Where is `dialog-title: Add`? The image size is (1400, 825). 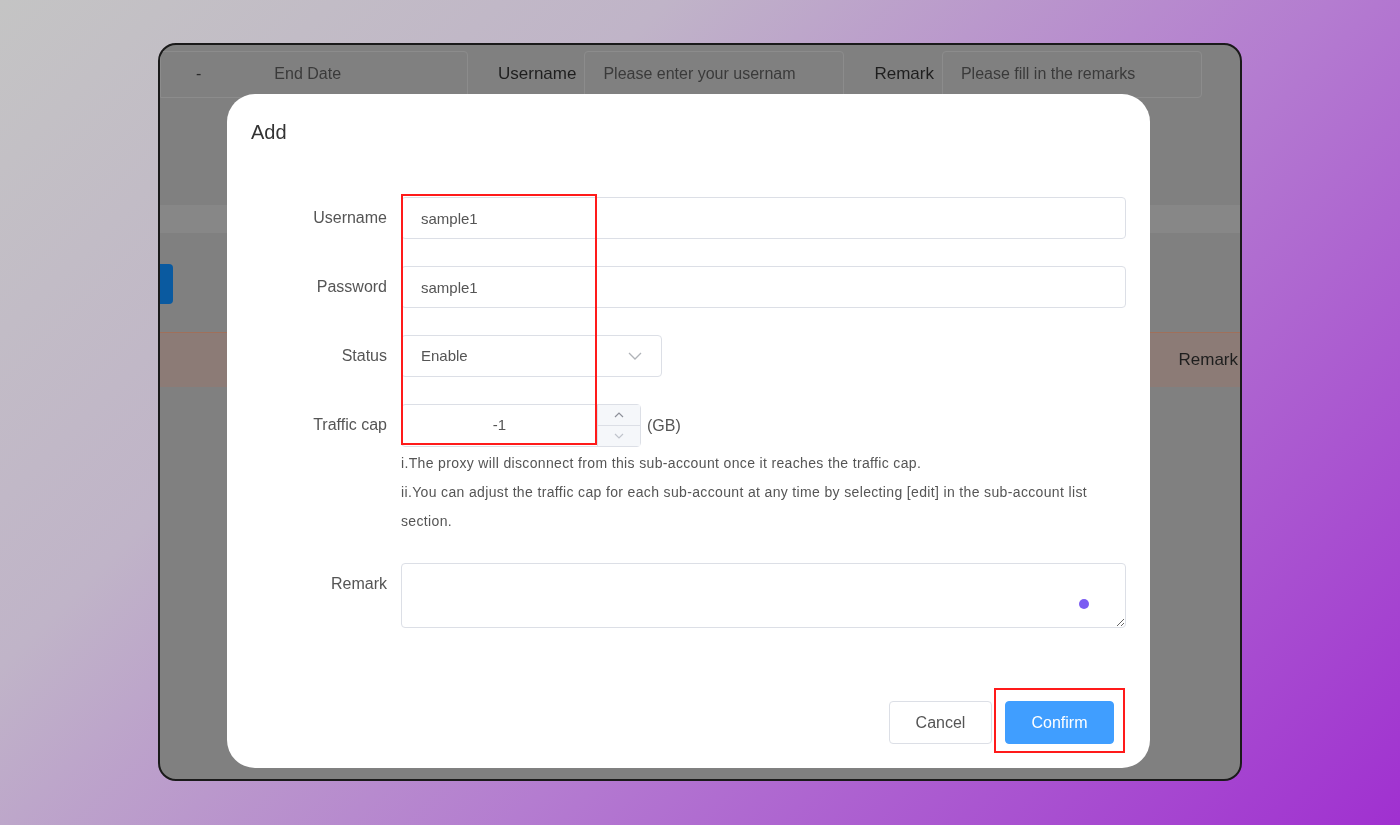 dialog-title: Add is located at coordinates (269, 132).